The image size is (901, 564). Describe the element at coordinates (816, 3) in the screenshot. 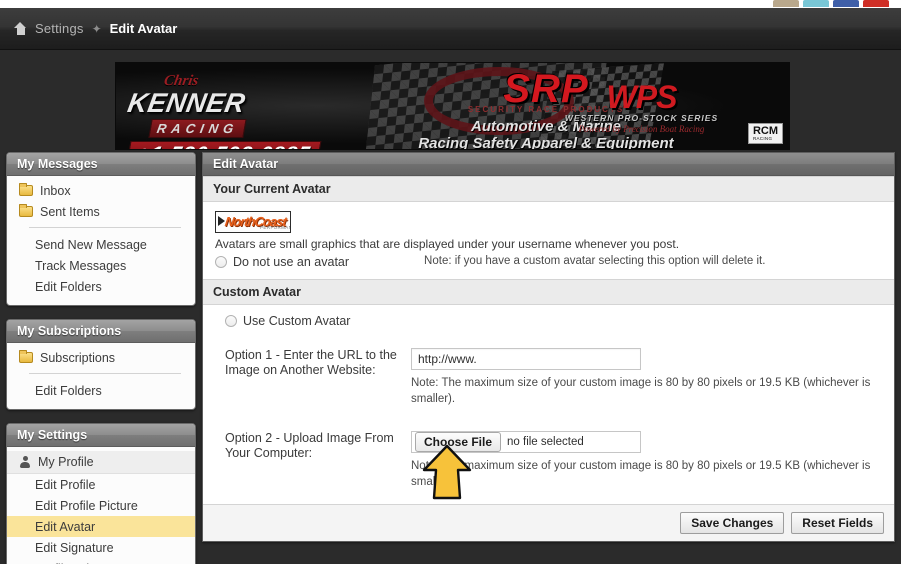

I see `cyan-toolbar-button` at that location.